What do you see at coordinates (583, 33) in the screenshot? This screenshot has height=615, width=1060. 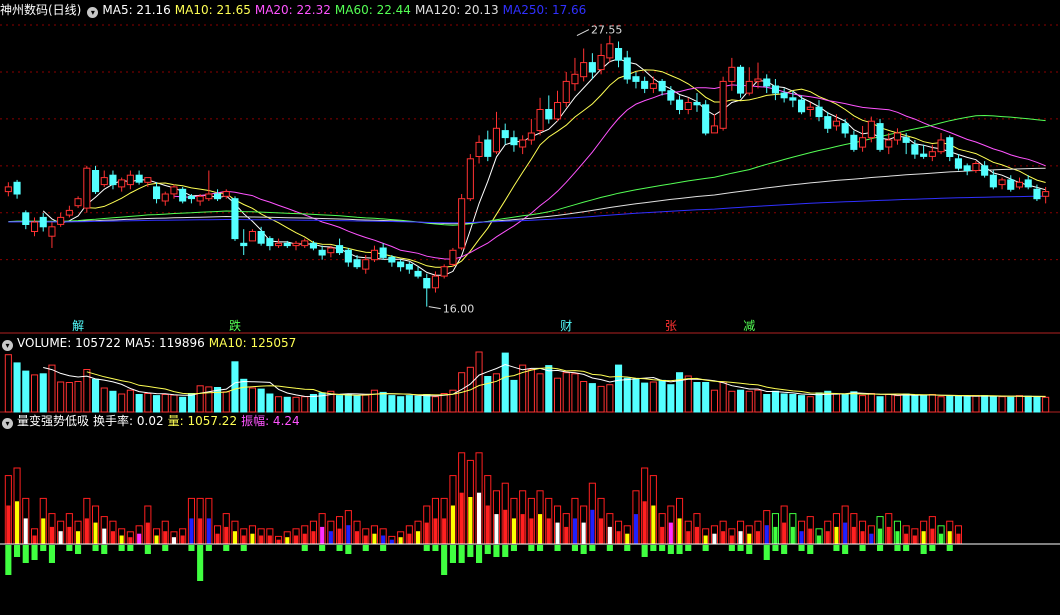 I see `annotation-leader` at bounding box center [583, 33].